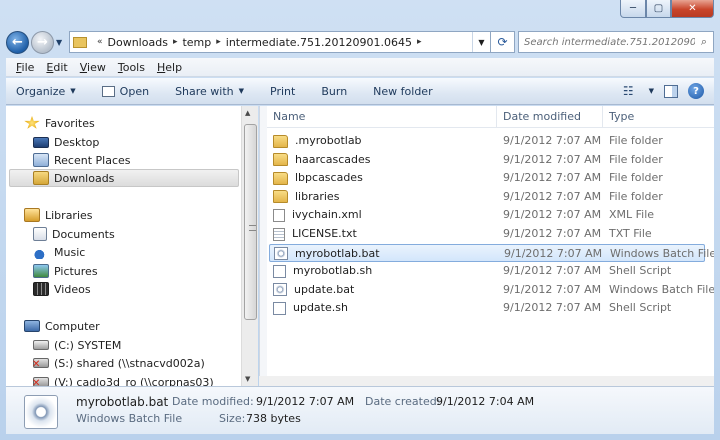 This screenshot has height=440, width=720. I want to click on file-name-cell: myrobotlab.bat, so click(327, 254).